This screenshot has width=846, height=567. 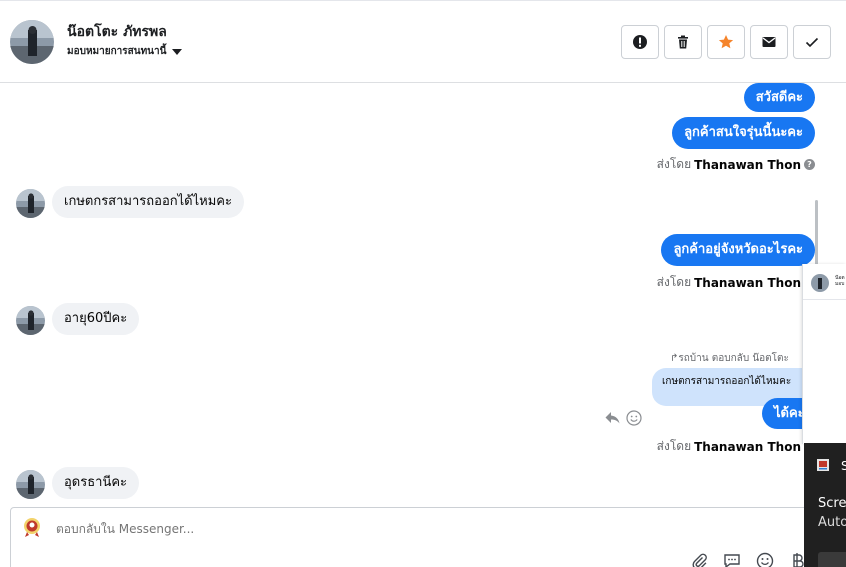 What do you see at coordinates (32, 527) in the screenshot?
I see `page-avatar` at bounding box center [32, 527].